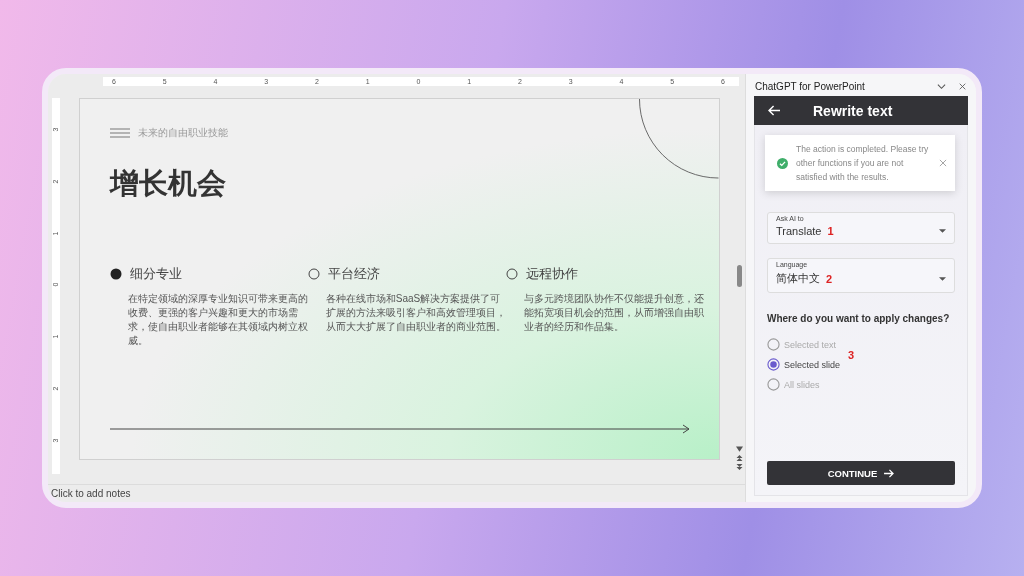  I want to click on radio-option: Selected slide, so click(804, 364).